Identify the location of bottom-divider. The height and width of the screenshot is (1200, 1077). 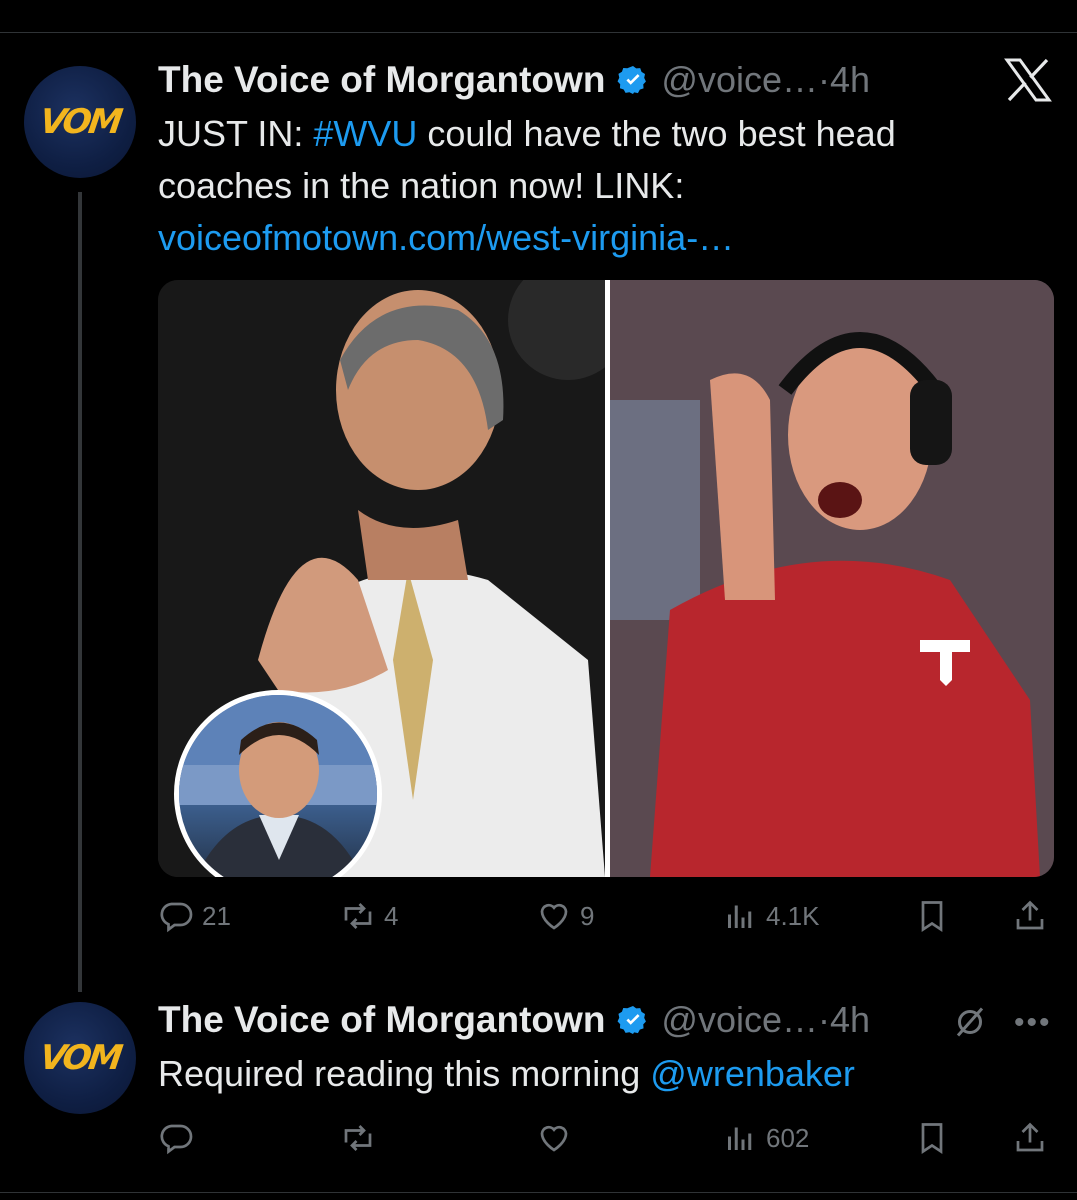
(538, 1192).